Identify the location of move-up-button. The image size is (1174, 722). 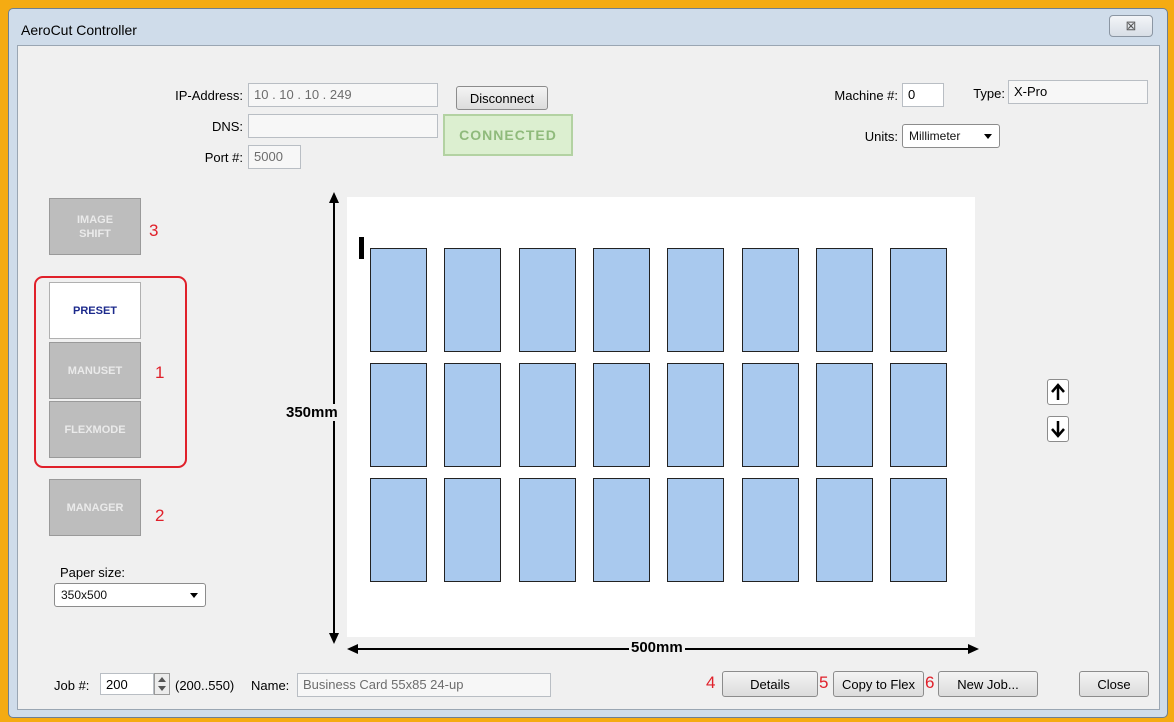
(1058, 392).